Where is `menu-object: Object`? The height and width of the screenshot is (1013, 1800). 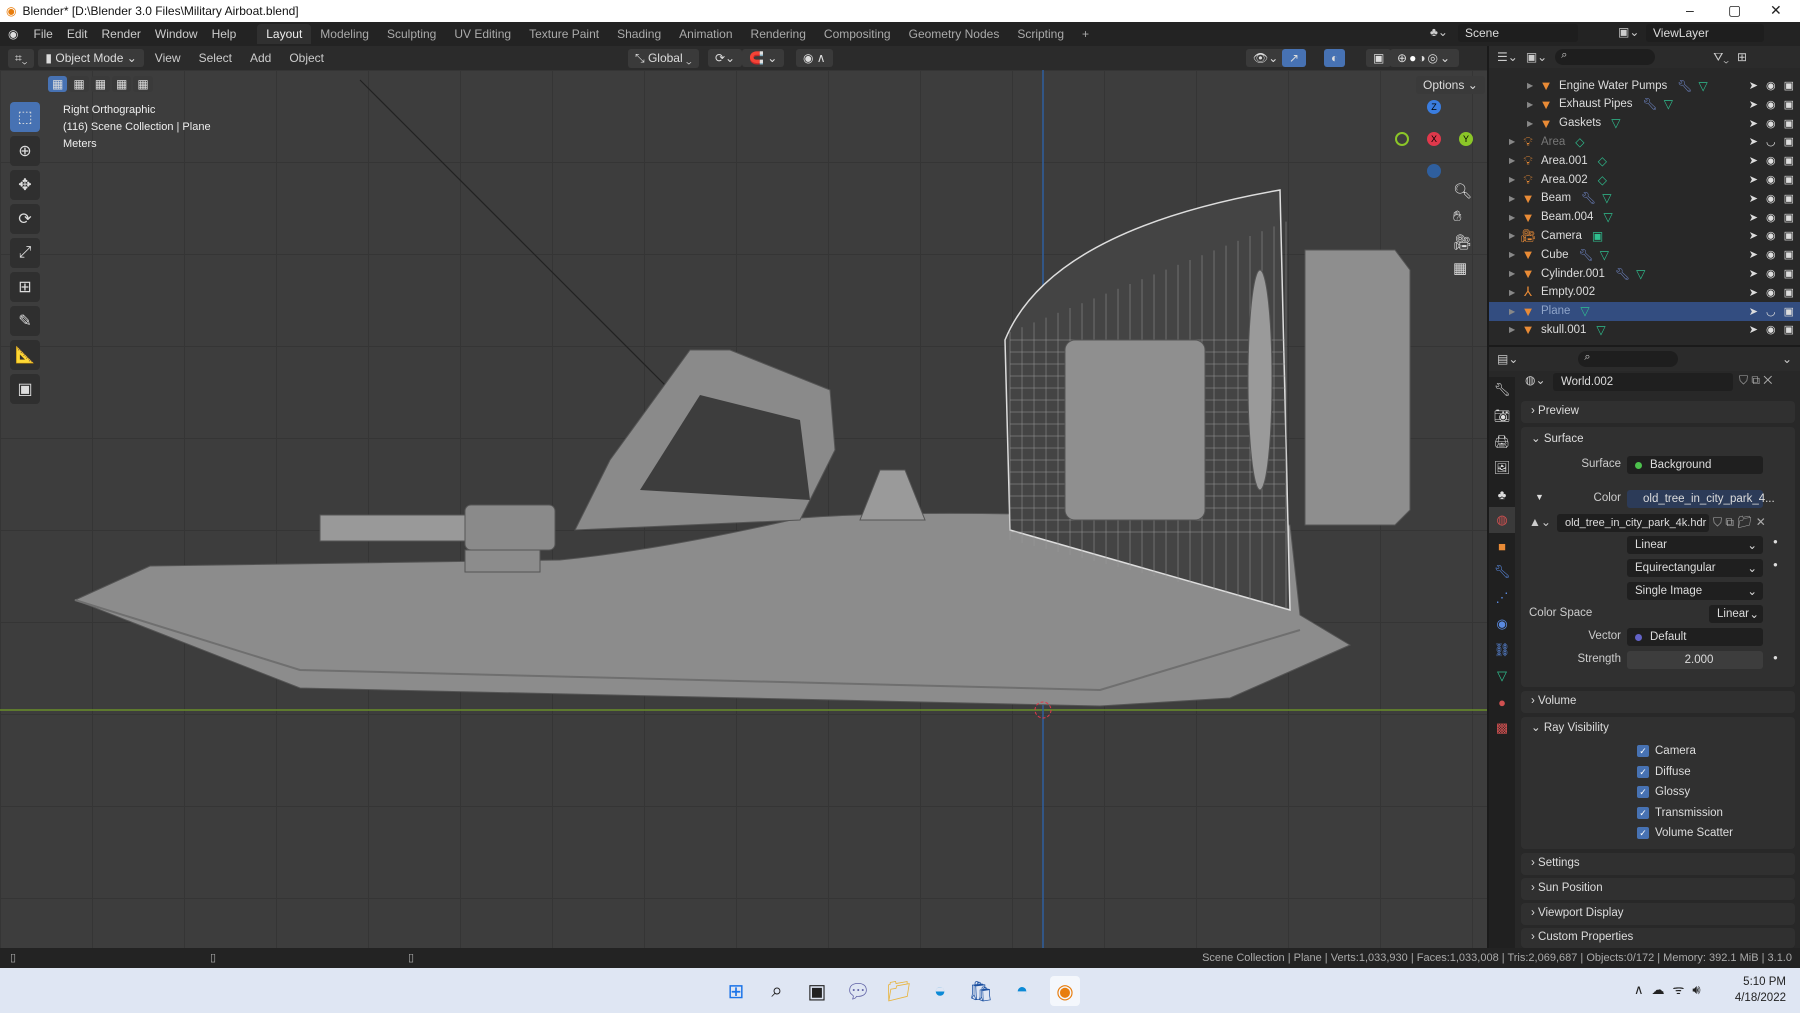 menu-object: Object is located at coordinates (306, 58).